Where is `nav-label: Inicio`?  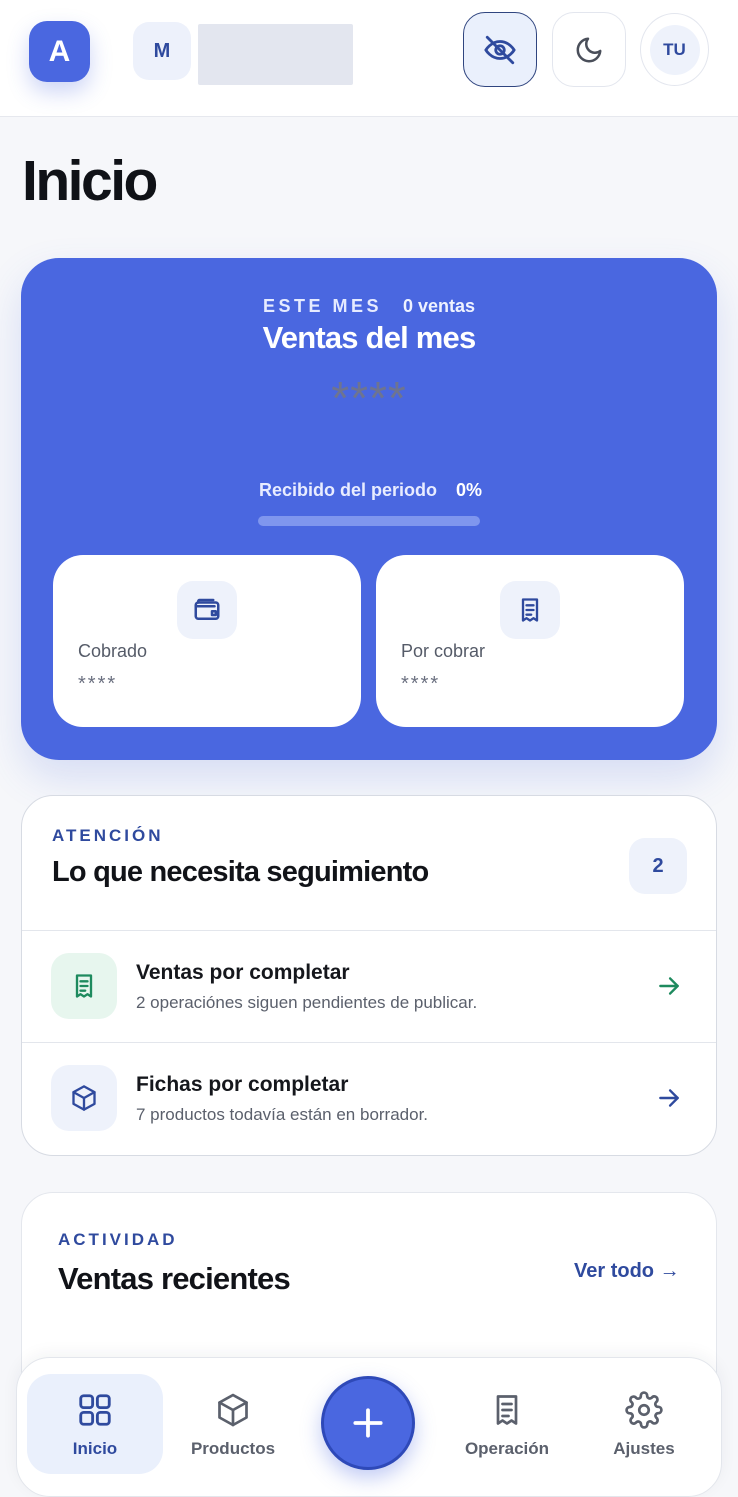 nav-label: Inicio is located at coordinates (95, 1448).